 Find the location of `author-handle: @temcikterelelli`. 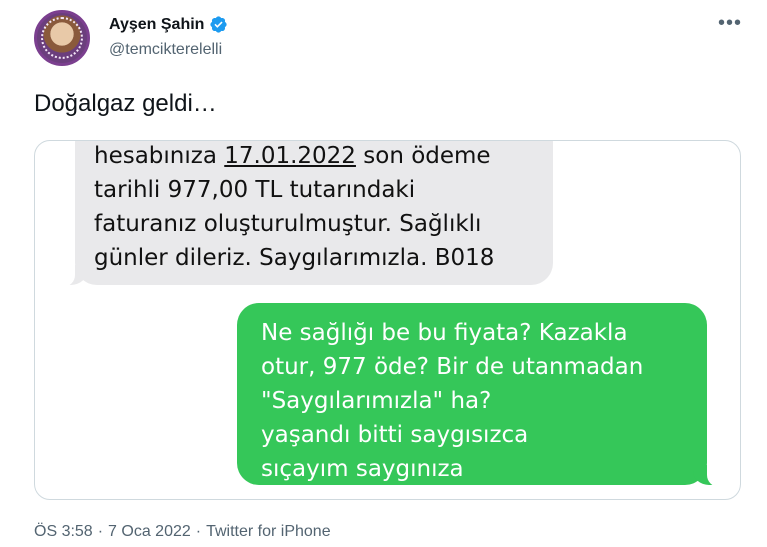

author-handle: @temcikterelelli is located at coordinates (165, 50).